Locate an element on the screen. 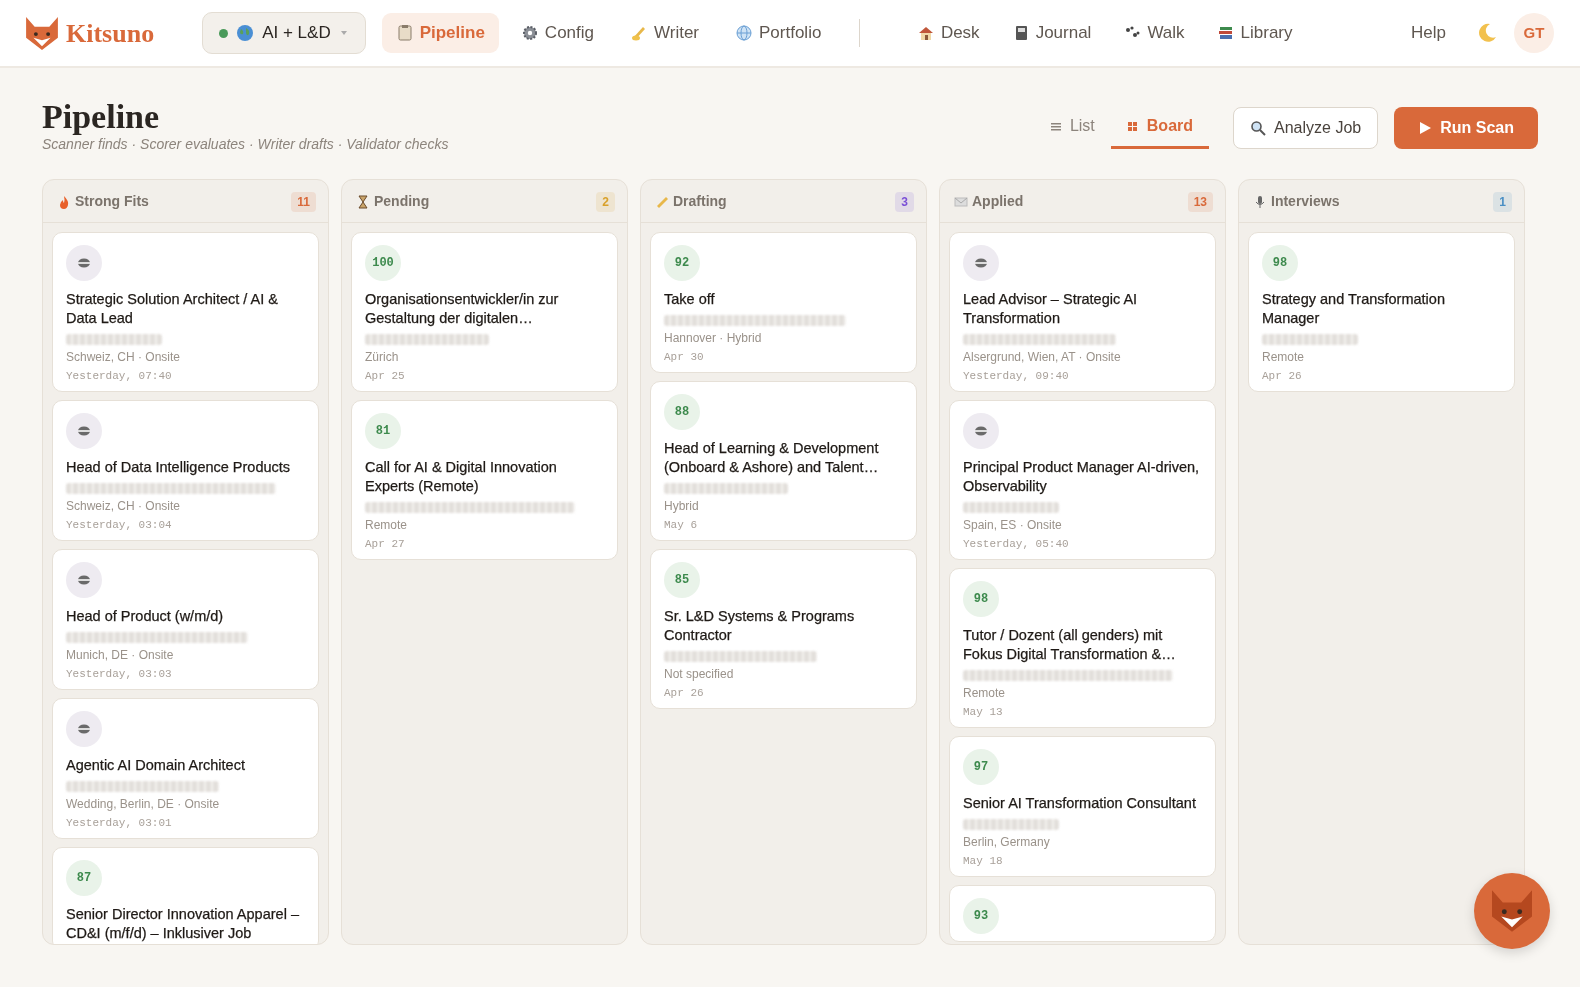 Image resolution: width=1580 pixels, height=987 pixels. assistant-button is located at coordinates (1512, 911).